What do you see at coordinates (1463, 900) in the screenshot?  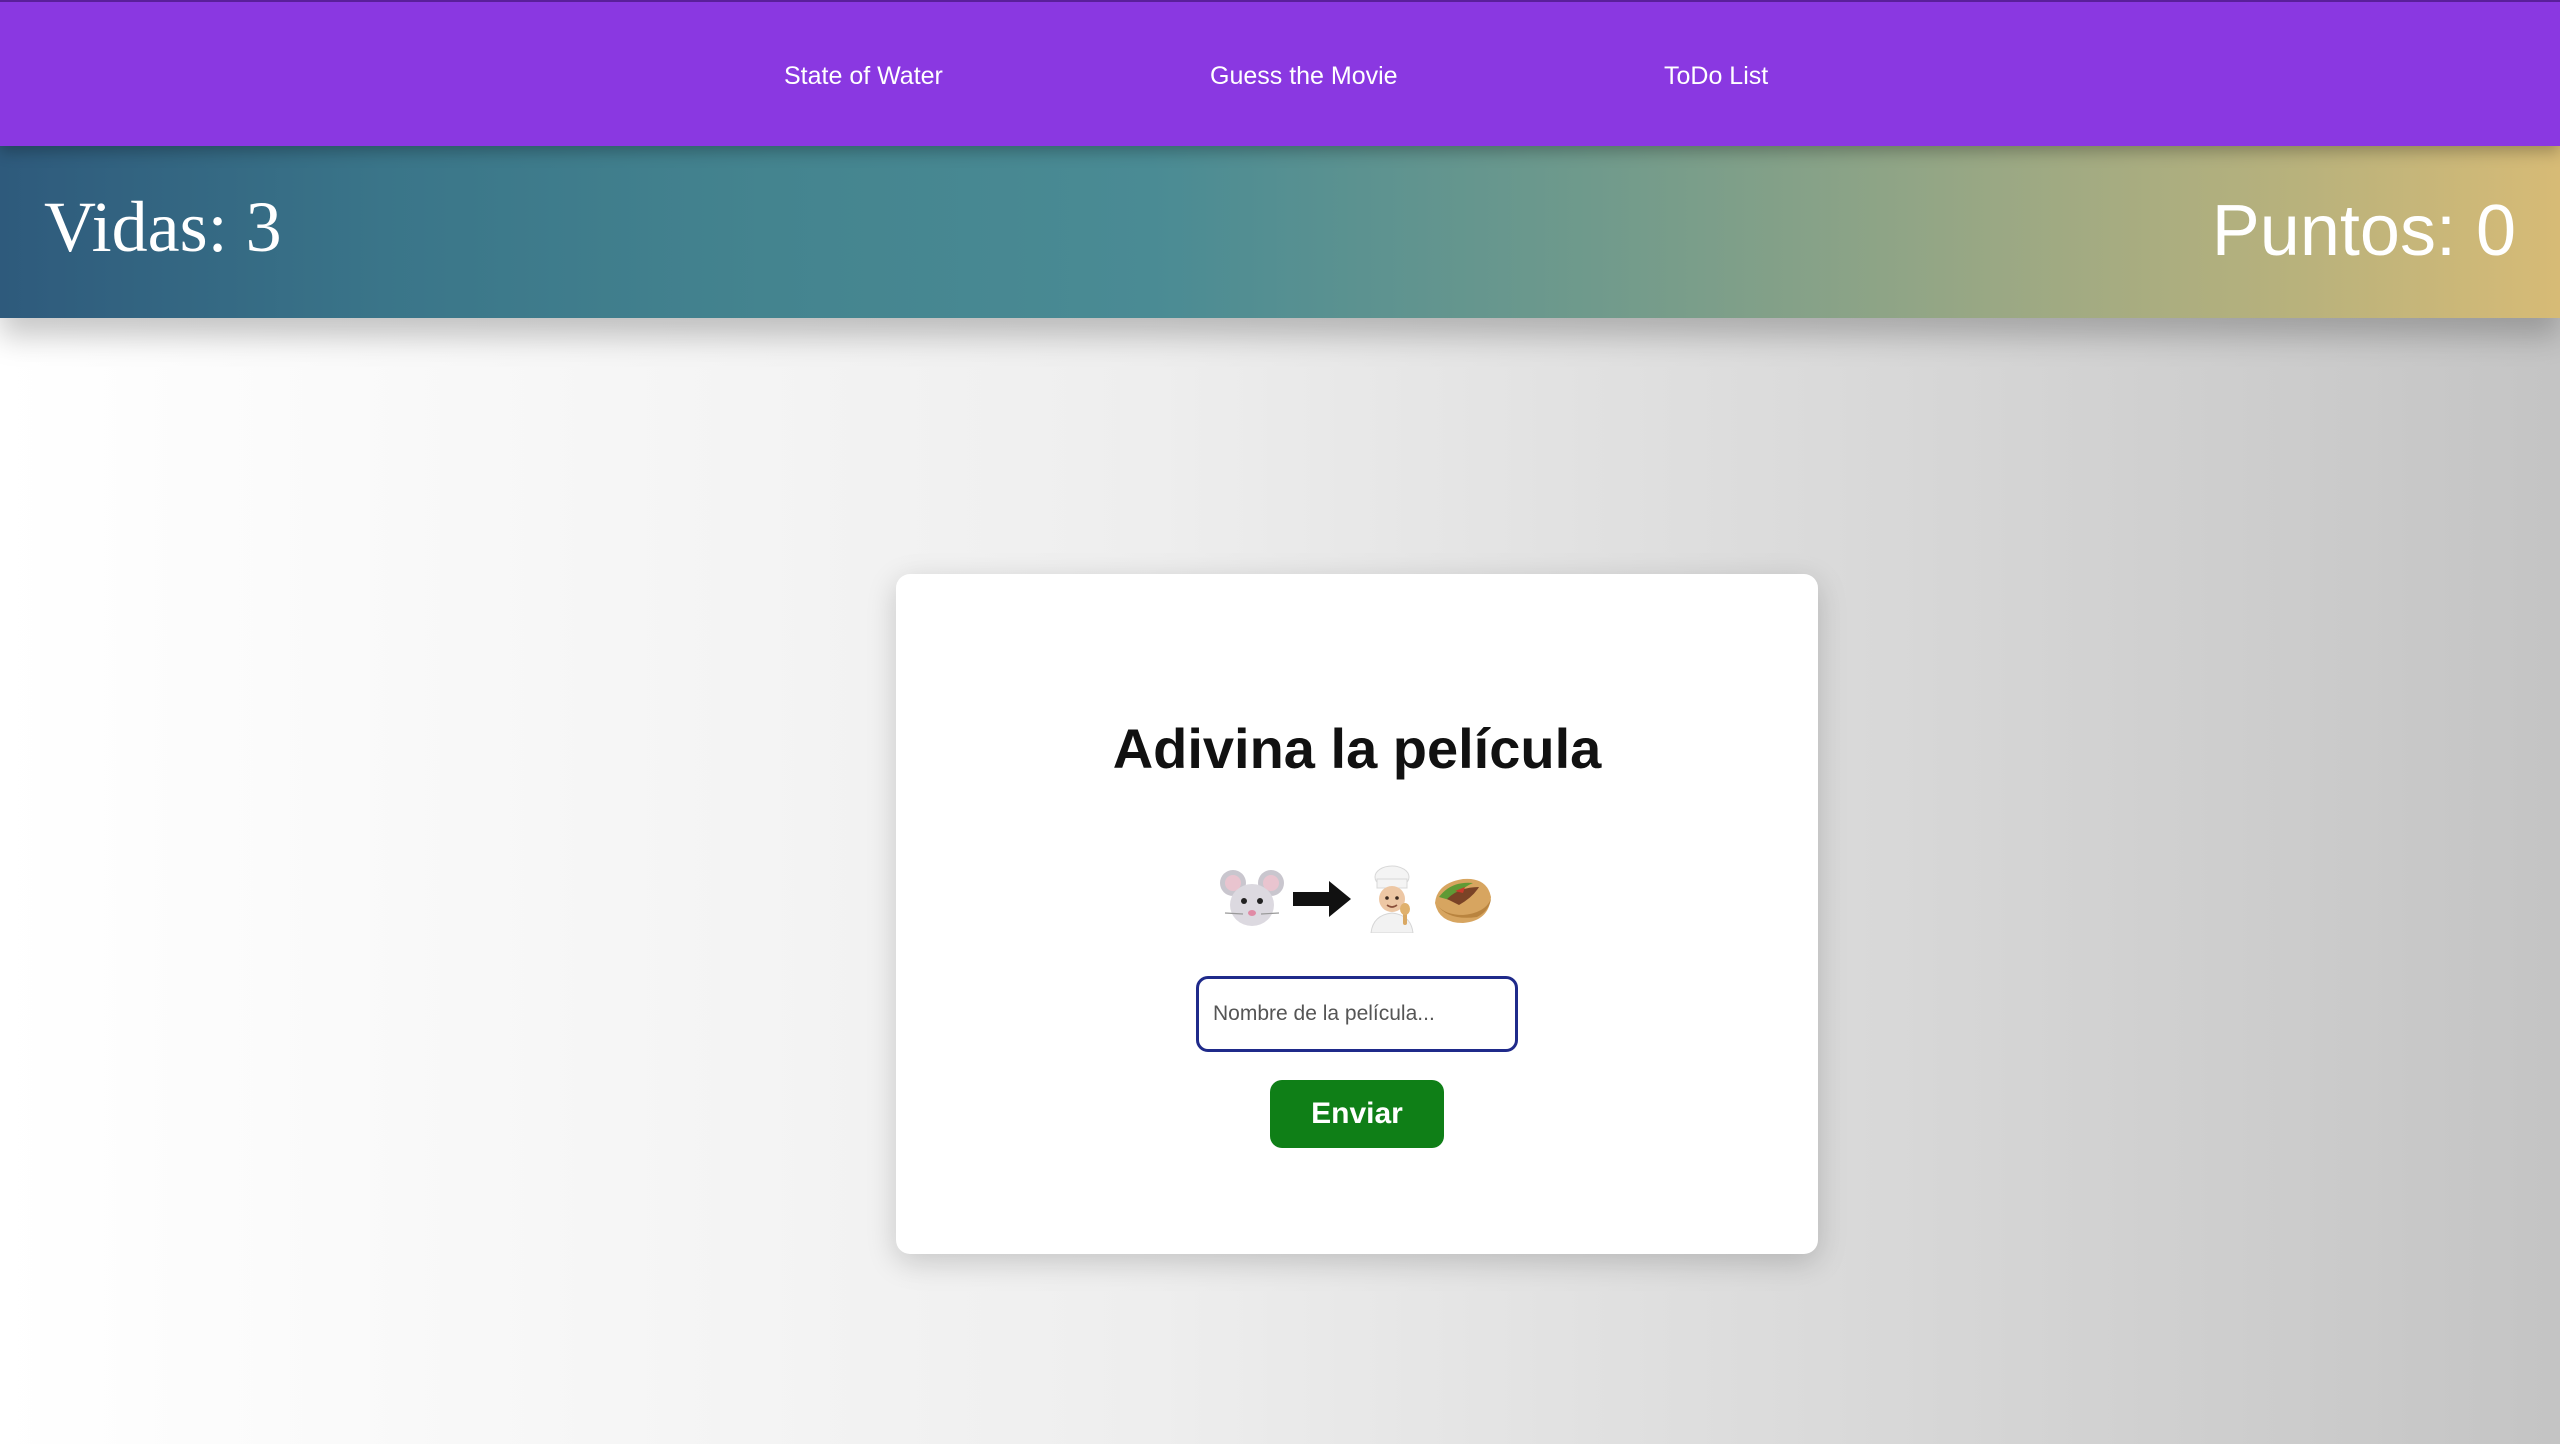 I see `stuffed-flatbread-icon` at bounding box center [1463, 900].